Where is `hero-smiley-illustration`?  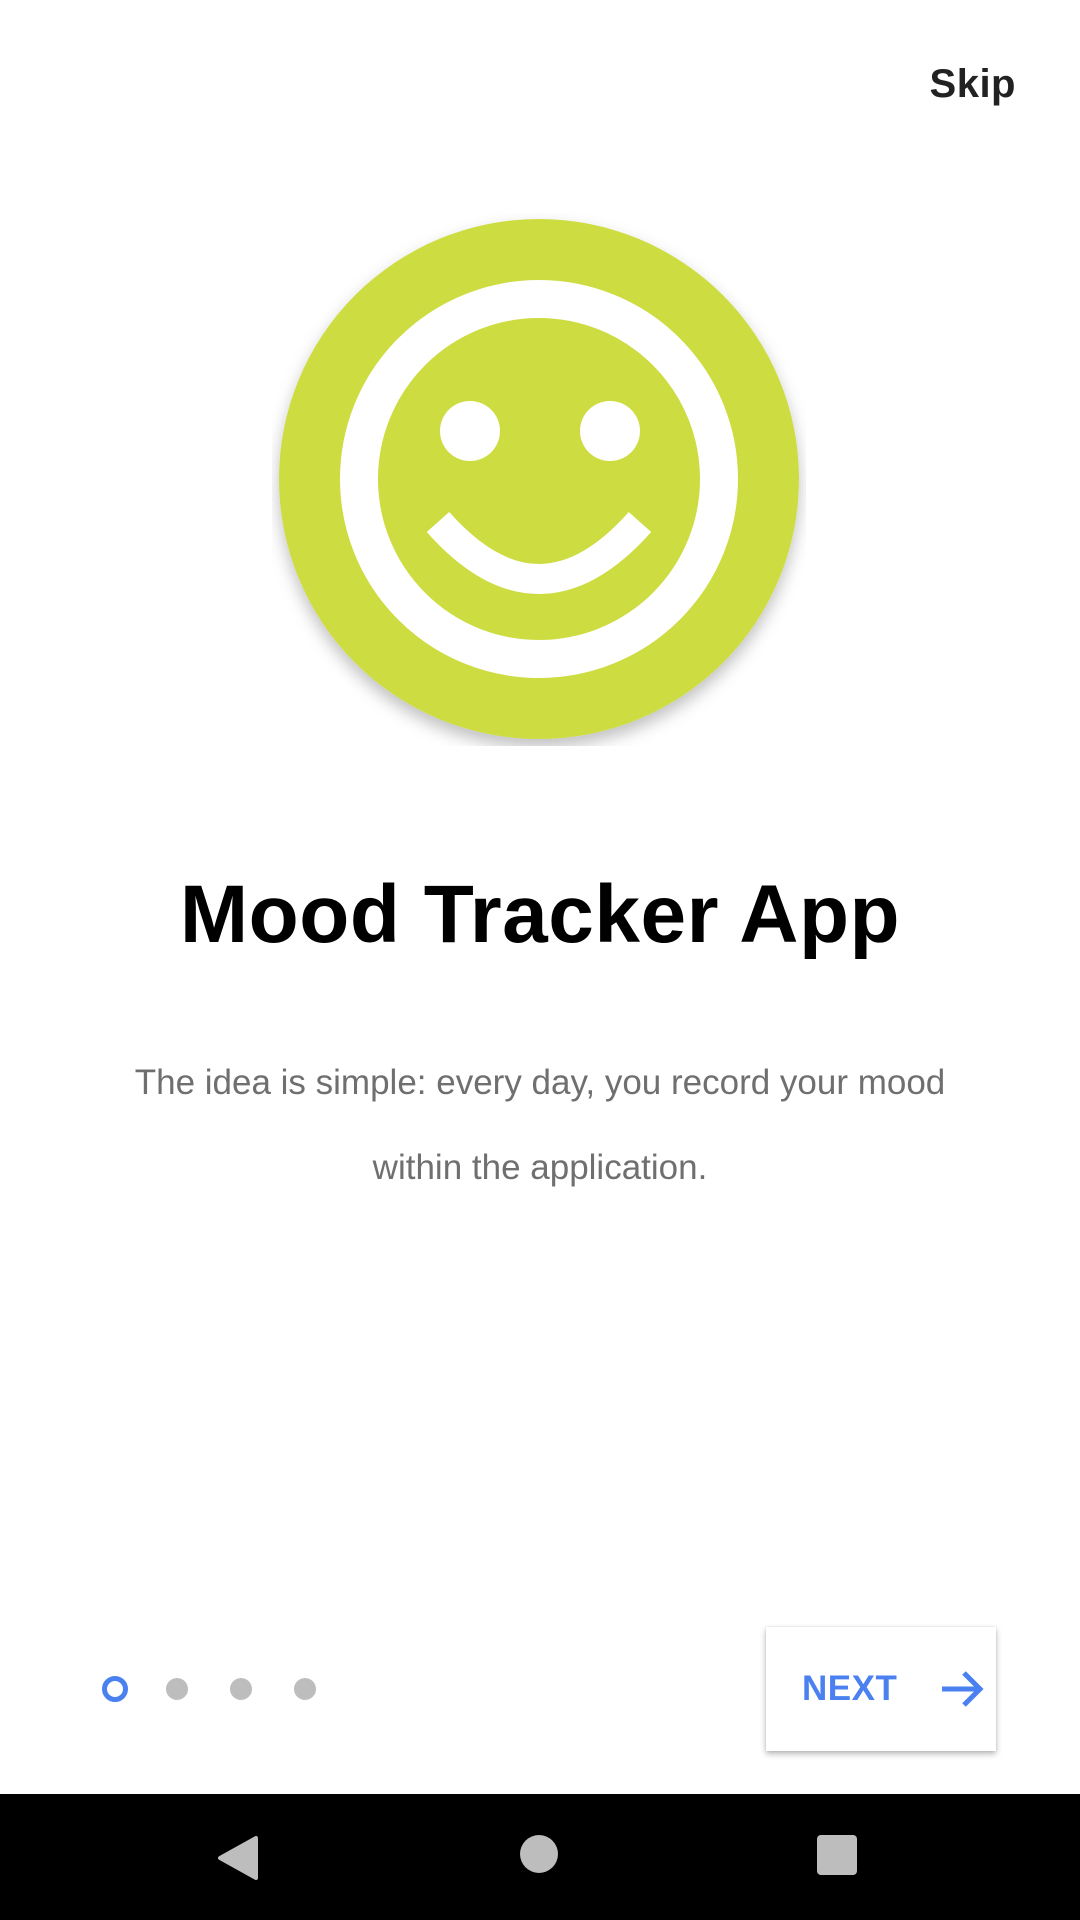
hero-smiley-illustration is located at coordinates (539, 479).